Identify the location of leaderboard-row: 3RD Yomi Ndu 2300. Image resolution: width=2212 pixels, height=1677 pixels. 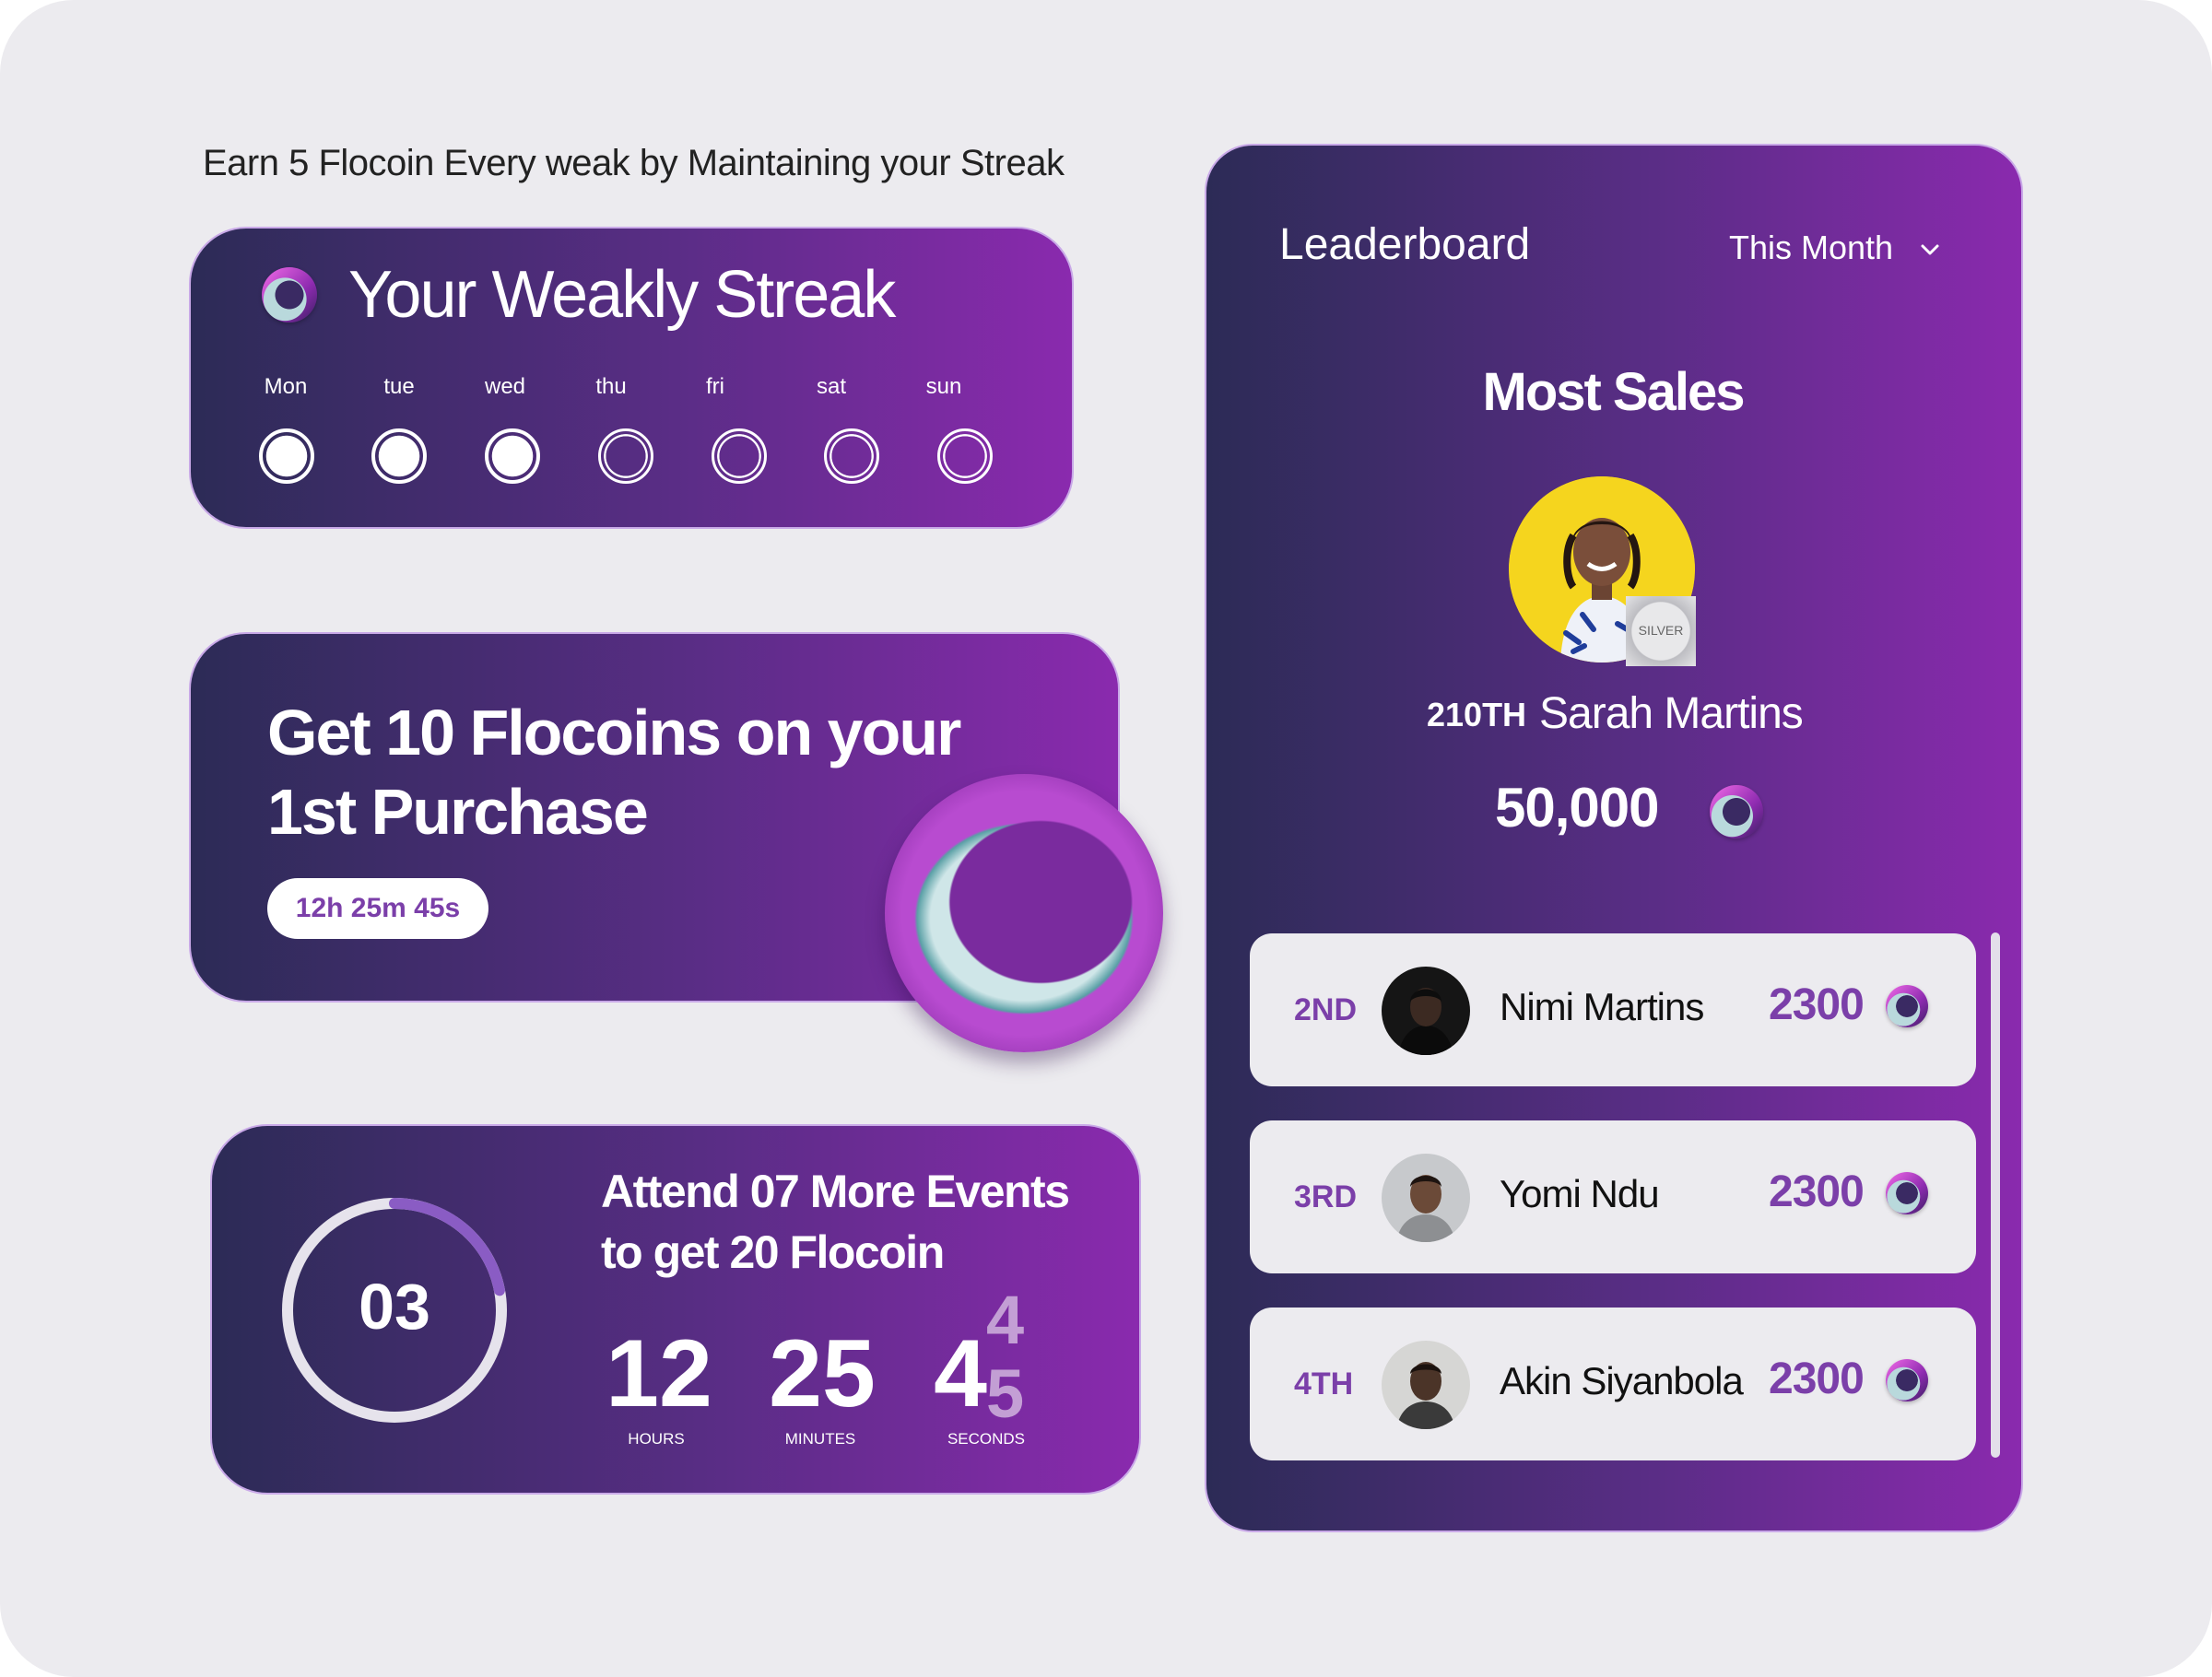
(1613, 1196).